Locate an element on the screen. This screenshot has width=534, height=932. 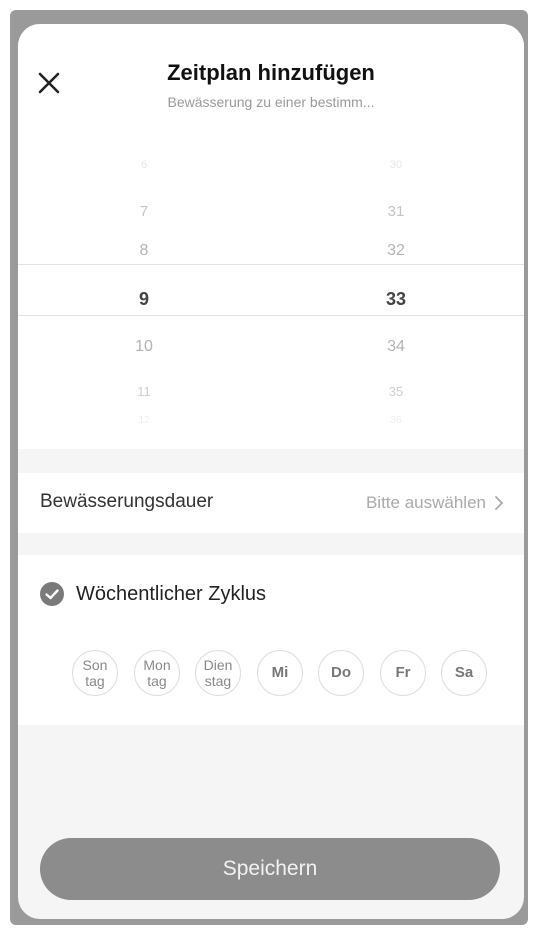
minute-option: 36 is located at coordinates (396, 420).